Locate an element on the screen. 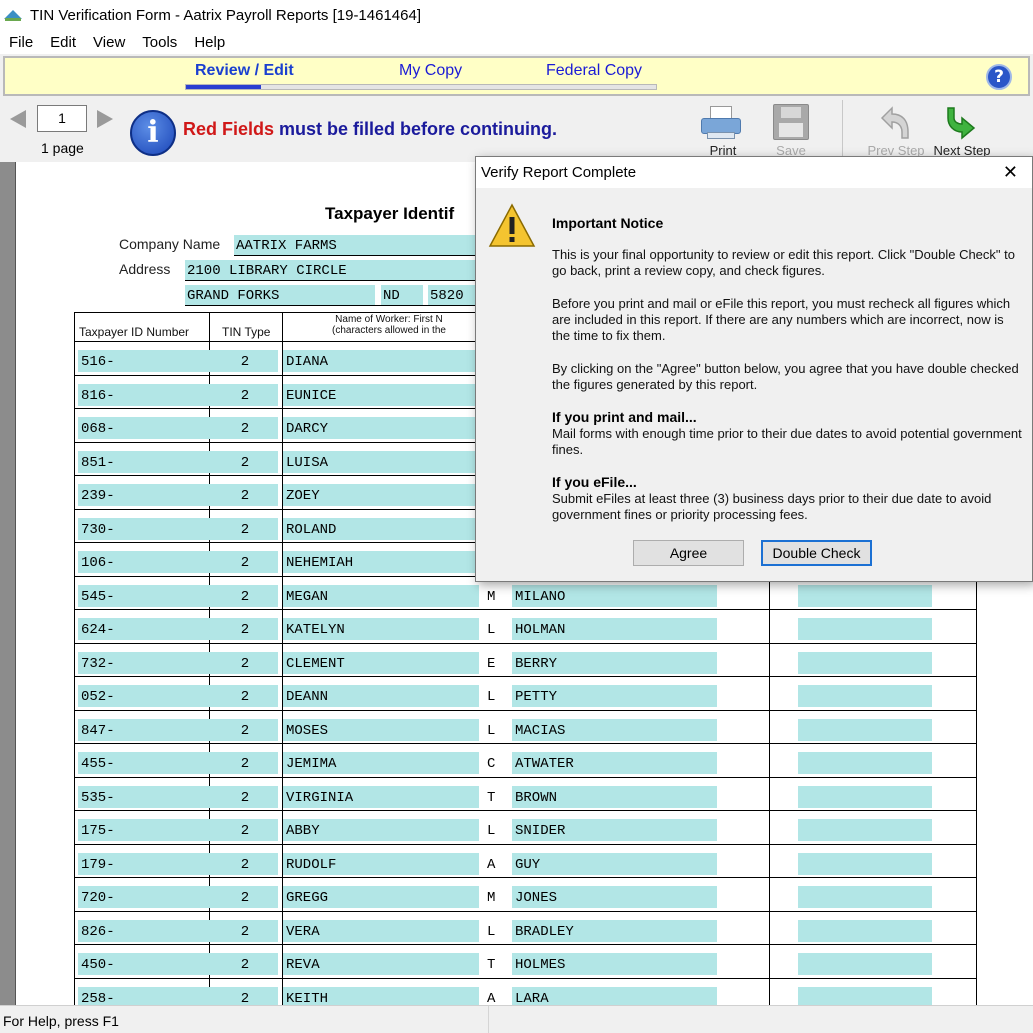 Image resolution: width=1033 pixels, height=1033 pixels. first-name-cell: KATELYN is located at coordinates (381, 629).